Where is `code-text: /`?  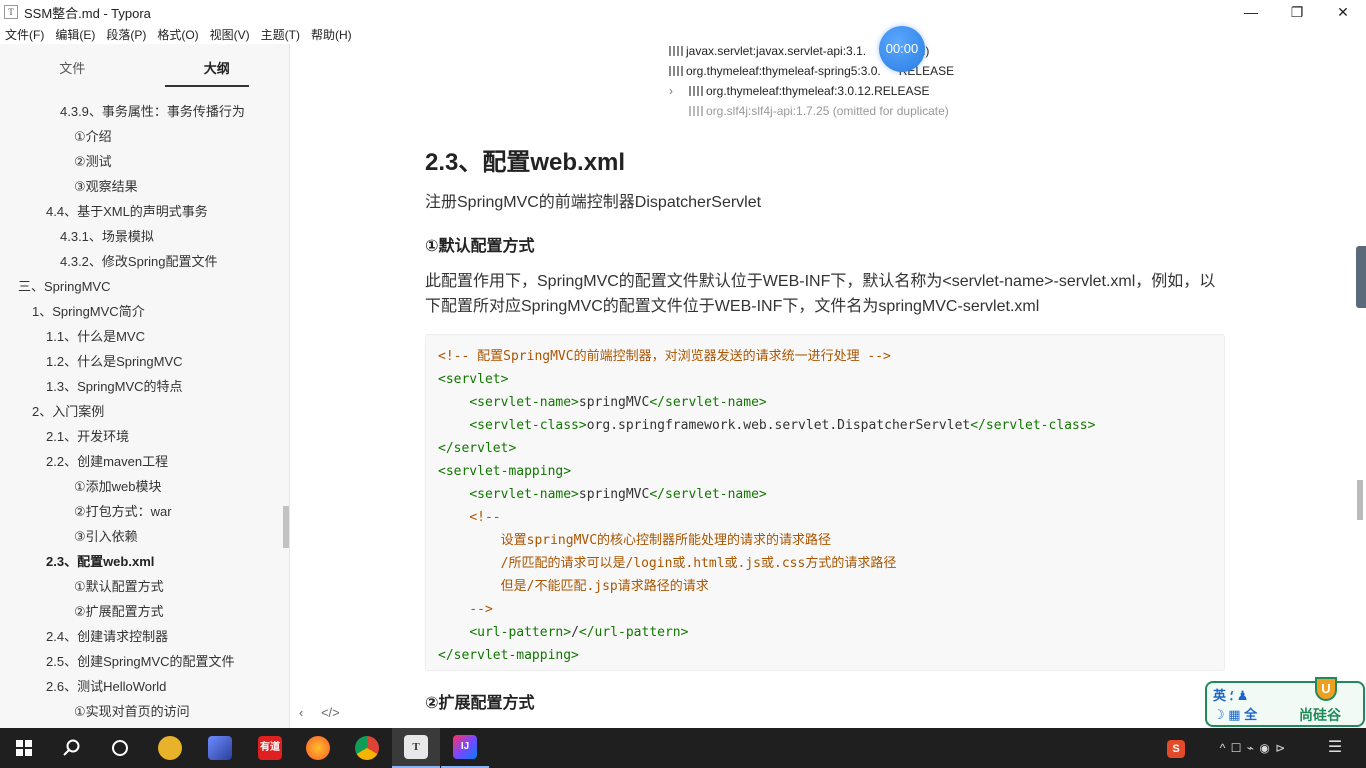 code-text: / is located at coordinates (575, 632).